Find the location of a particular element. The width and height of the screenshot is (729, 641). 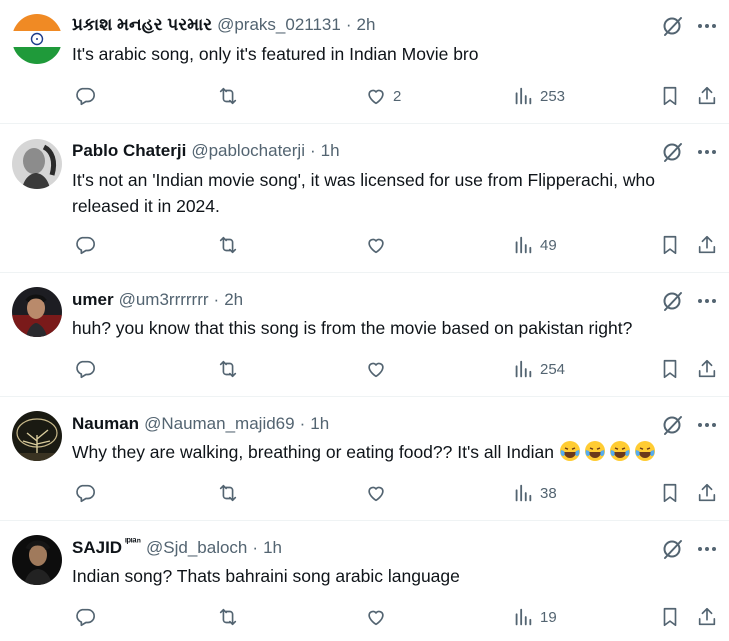

author-handle: @praks_021131 is located at coordinates (279, 25).